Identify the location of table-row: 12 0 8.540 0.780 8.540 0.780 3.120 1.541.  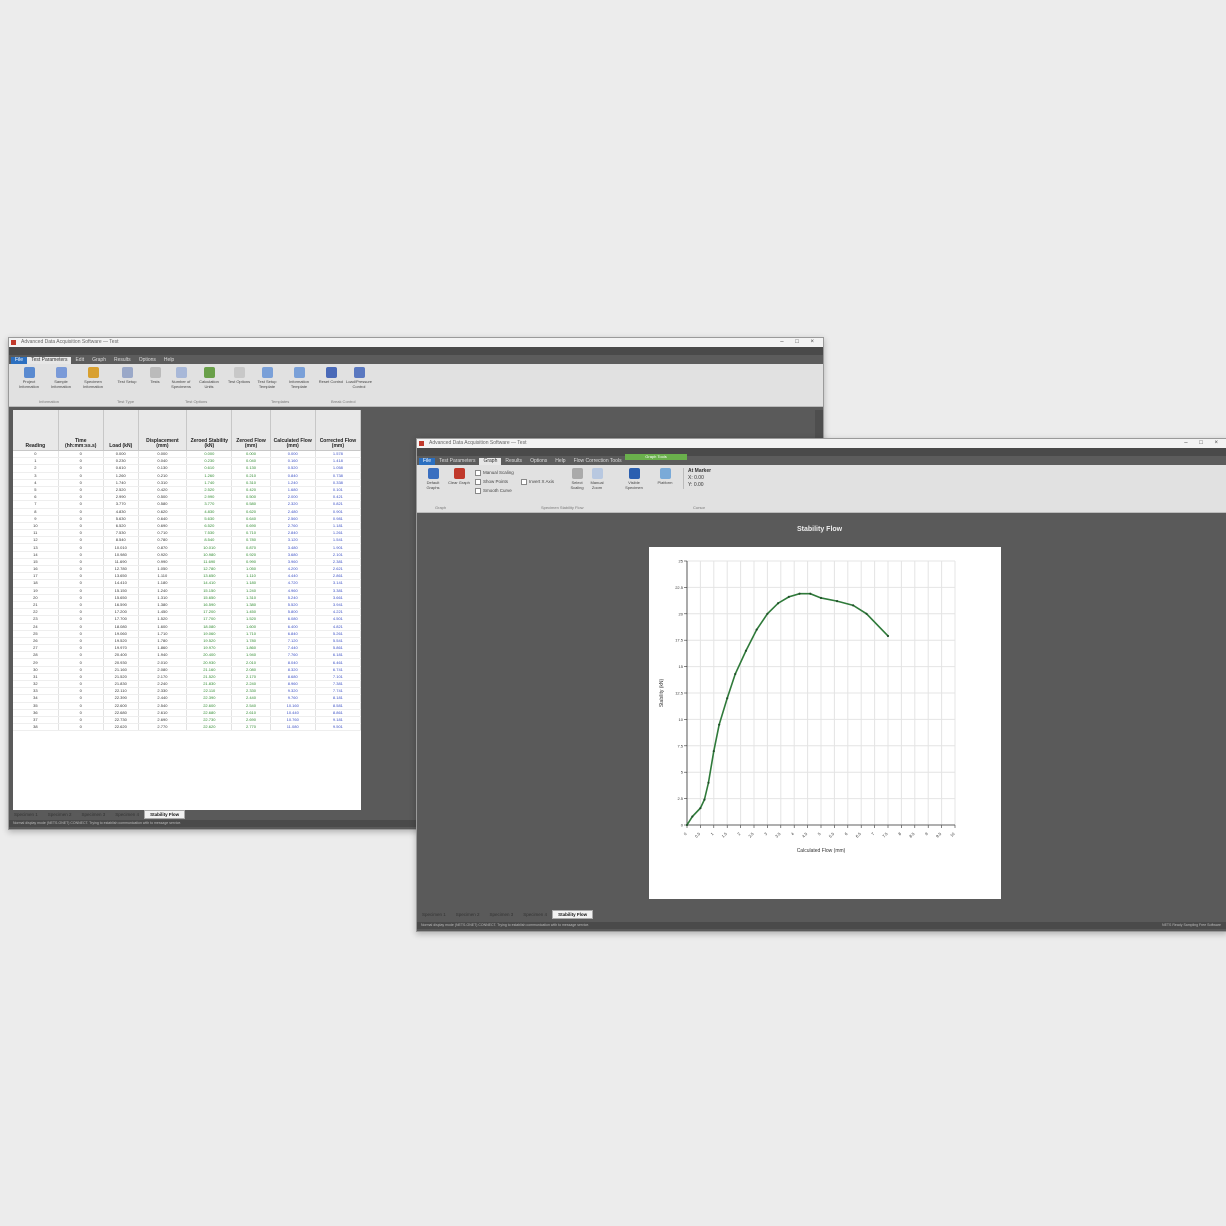
(187, 540).